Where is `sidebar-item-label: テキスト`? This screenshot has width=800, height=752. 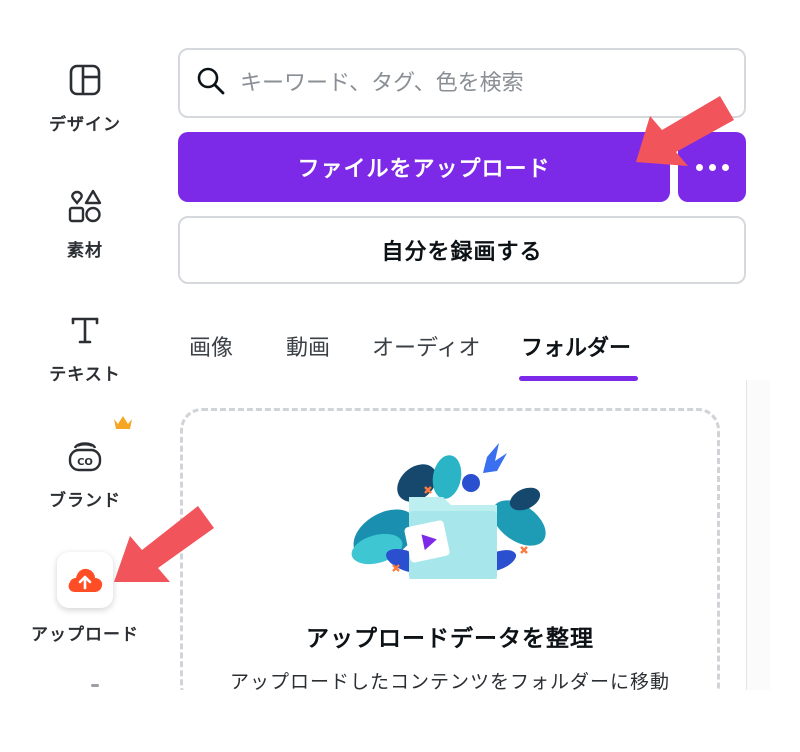
sidebar-item-label: テキスト is located at coordinates (85, 375).